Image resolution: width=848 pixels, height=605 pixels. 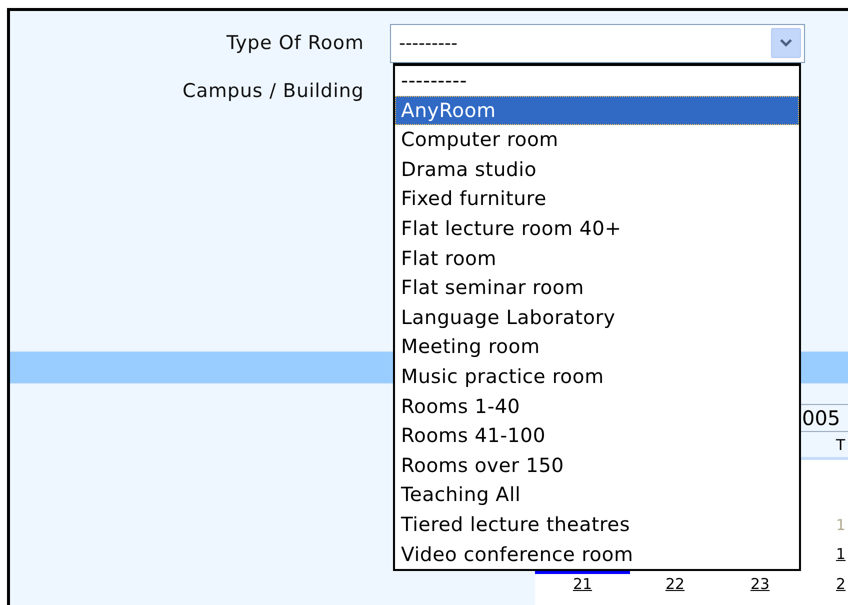 What do you see at coordinates (597, 199) in the screenshot?
I see `dropdown-option: Fixed furniture` at bounding box center [597, 199].